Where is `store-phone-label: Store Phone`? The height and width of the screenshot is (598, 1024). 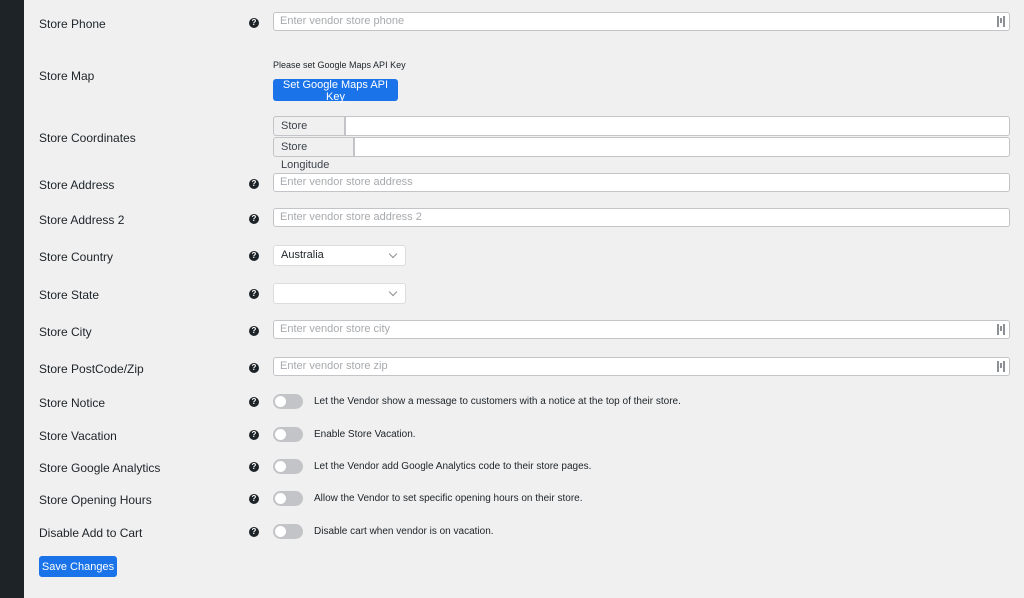 store-phone-label: Store Phone is located at coordinates (72, 24).